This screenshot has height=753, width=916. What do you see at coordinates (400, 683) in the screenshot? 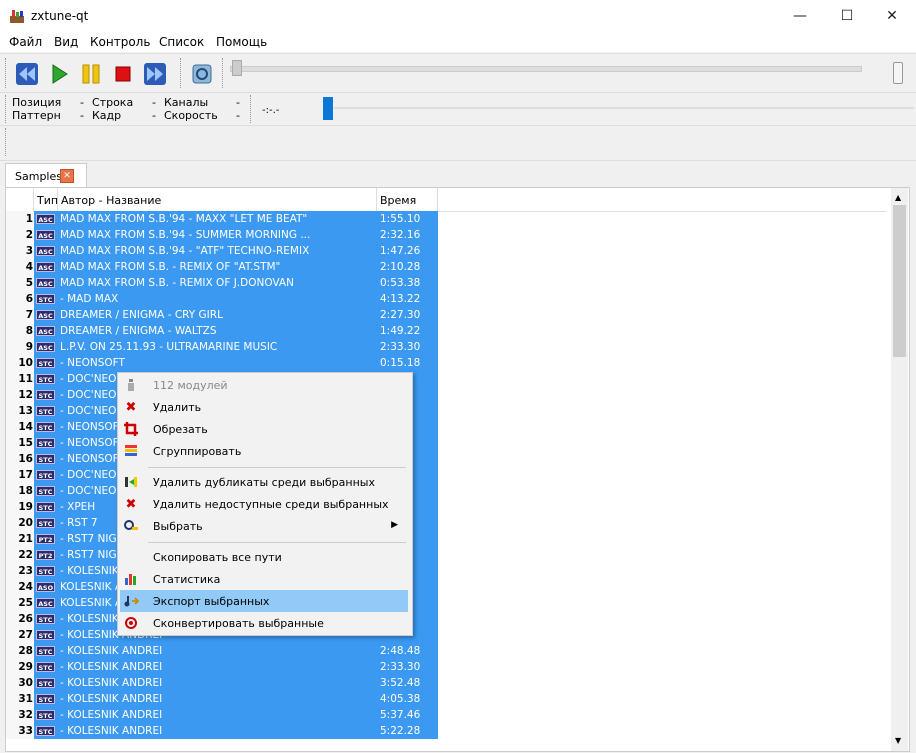
I see `row-duration: 3:52.48` at bounding box center [400, 683].